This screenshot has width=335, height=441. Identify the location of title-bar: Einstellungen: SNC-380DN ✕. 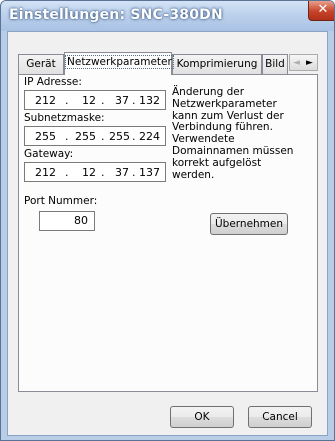
(167, 16).